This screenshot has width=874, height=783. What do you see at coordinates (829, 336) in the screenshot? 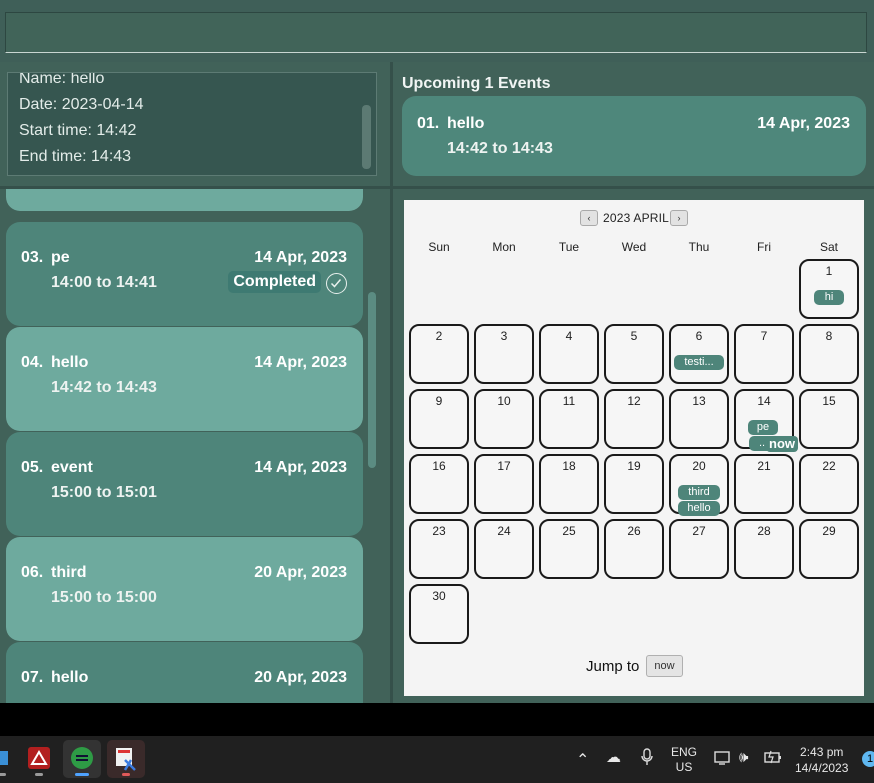
I see `day-number: 8` at bounding box center [829, 336].